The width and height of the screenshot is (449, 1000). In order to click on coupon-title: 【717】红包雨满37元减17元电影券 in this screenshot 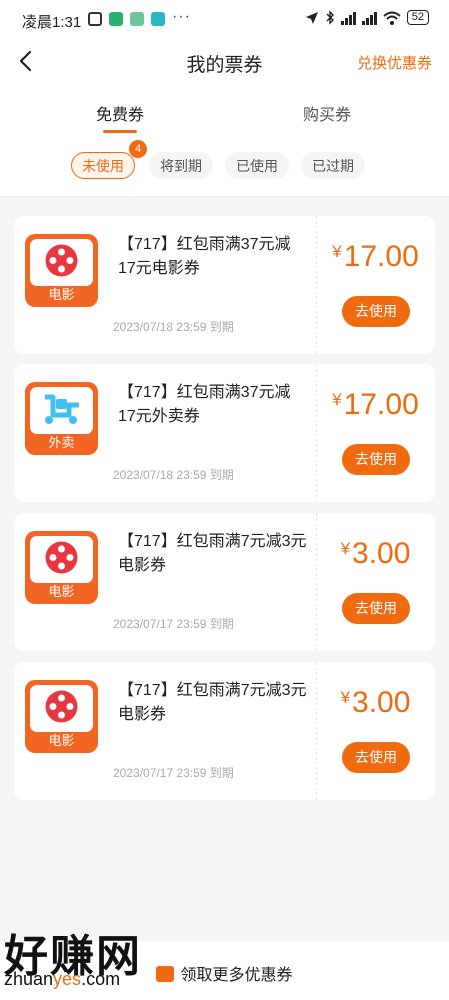, I will do `click(204, 256)`.